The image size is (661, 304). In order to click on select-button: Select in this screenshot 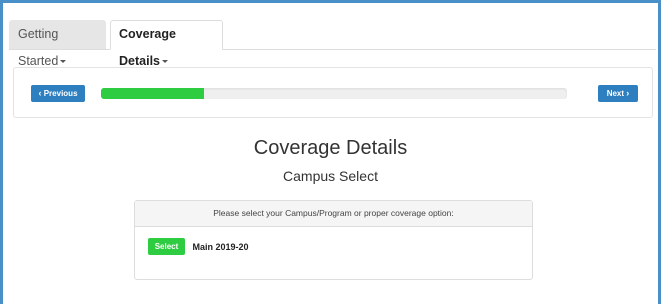, I will do `click(166, 247)`.